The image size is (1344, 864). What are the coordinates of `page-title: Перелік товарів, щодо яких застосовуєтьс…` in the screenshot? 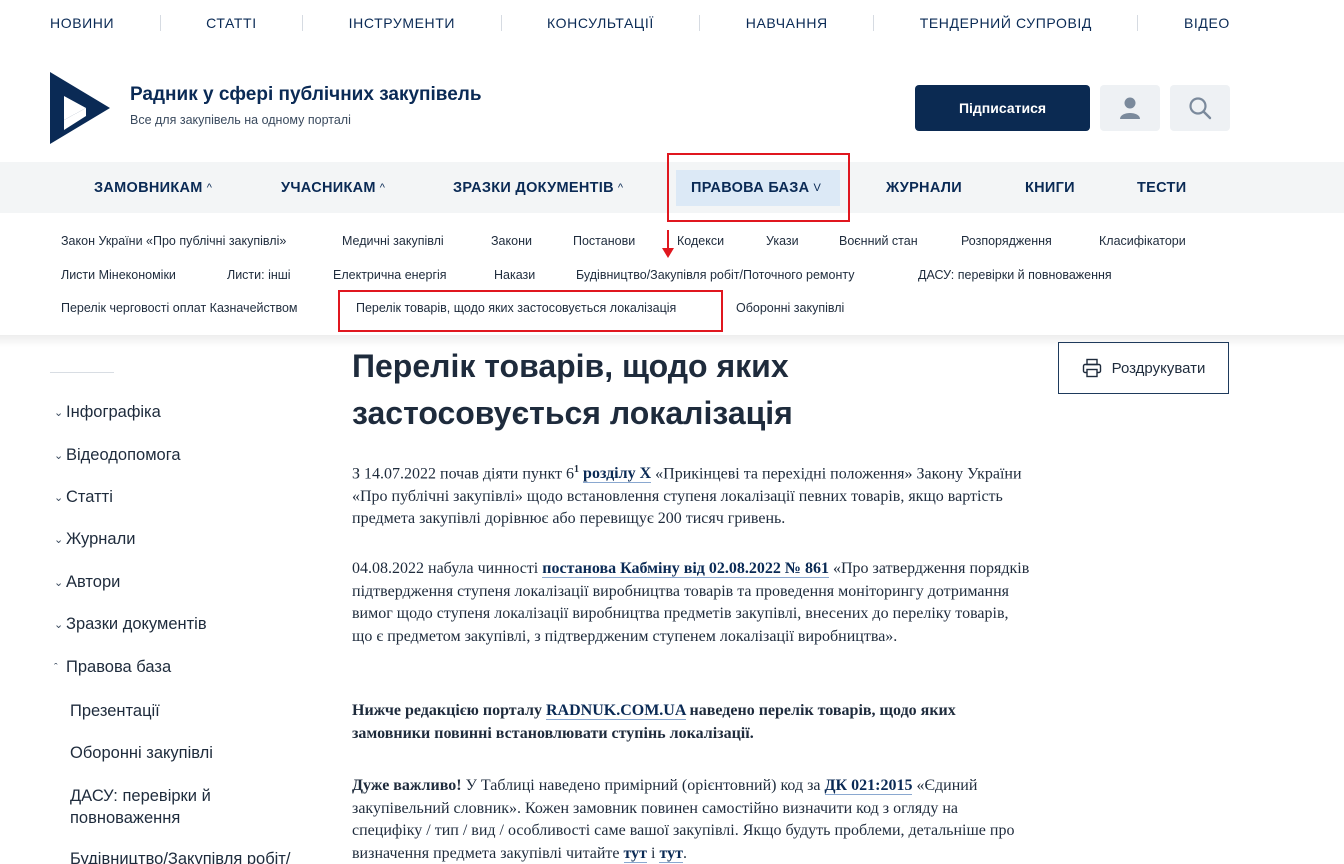 It's located at (572, 389).